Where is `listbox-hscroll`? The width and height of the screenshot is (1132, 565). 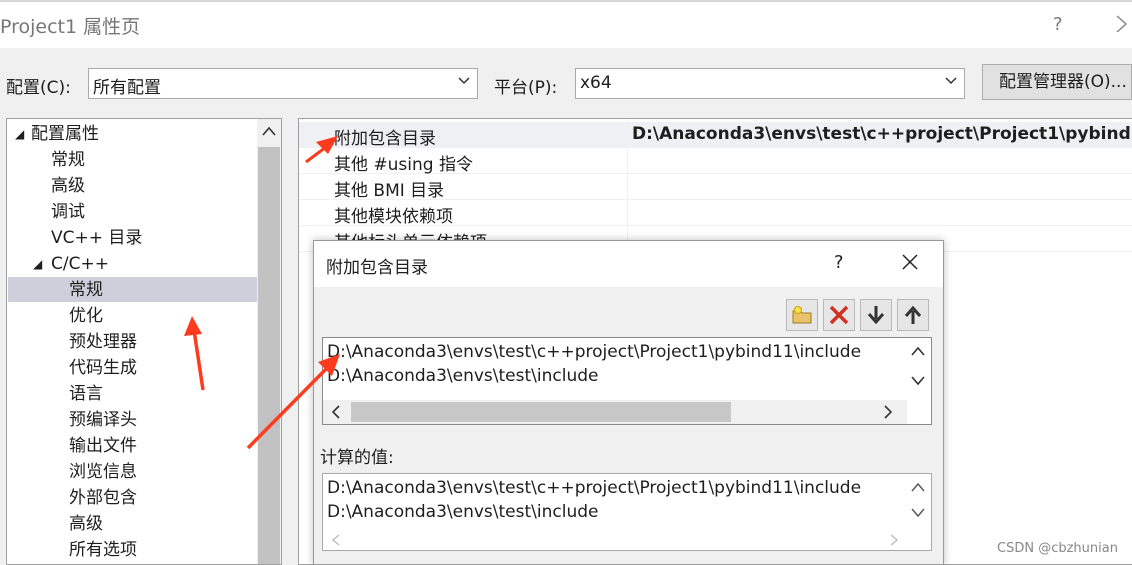 listbox-hscroll is located at coordinates (615, 412).